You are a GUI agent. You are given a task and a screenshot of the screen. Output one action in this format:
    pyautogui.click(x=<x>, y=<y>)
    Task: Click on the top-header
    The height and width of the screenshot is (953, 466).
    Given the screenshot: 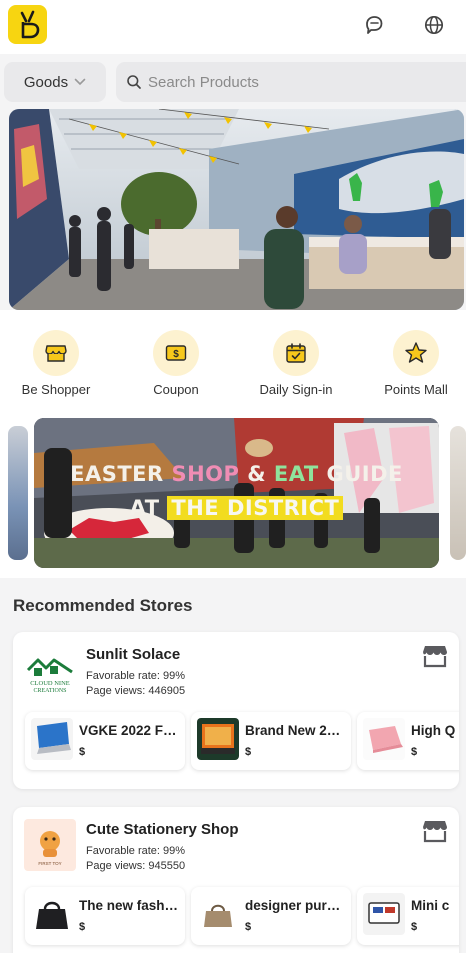 What is the action you would take?
    pyautogui.click(x=233, y=27)
    